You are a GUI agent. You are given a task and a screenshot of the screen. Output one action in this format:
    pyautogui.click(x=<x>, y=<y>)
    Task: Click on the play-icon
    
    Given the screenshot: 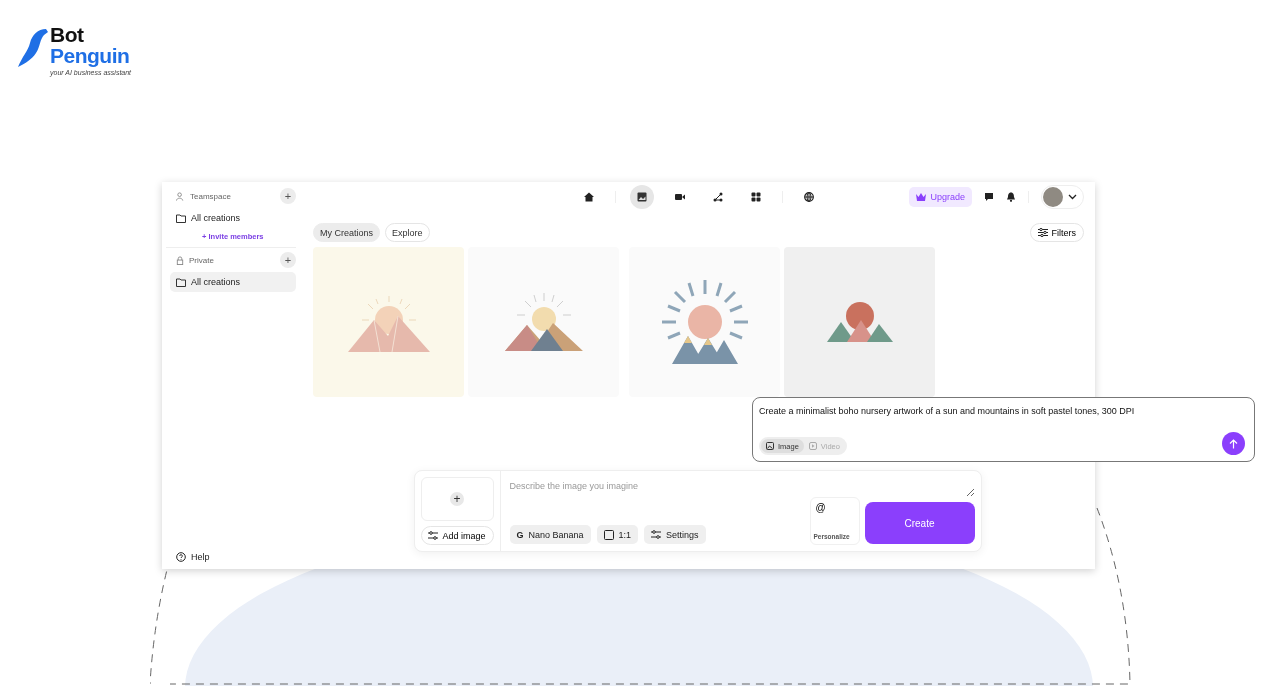 What is the action you would take?
    pyautogui.click(x=812, y=446)
    